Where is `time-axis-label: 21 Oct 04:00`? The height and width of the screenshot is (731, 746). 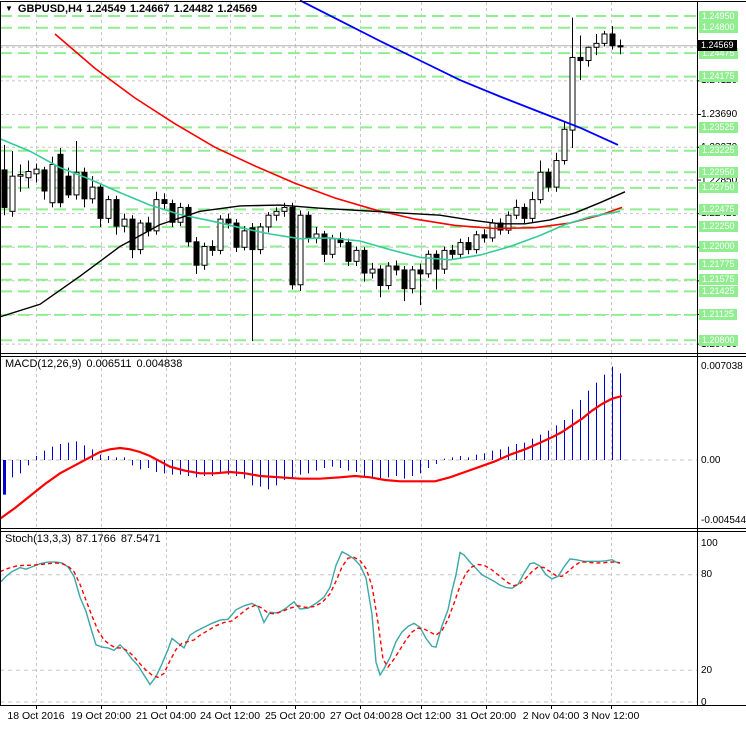 time-axis-label: 21 Oct 04:00 is located at coordinates (166, 716).